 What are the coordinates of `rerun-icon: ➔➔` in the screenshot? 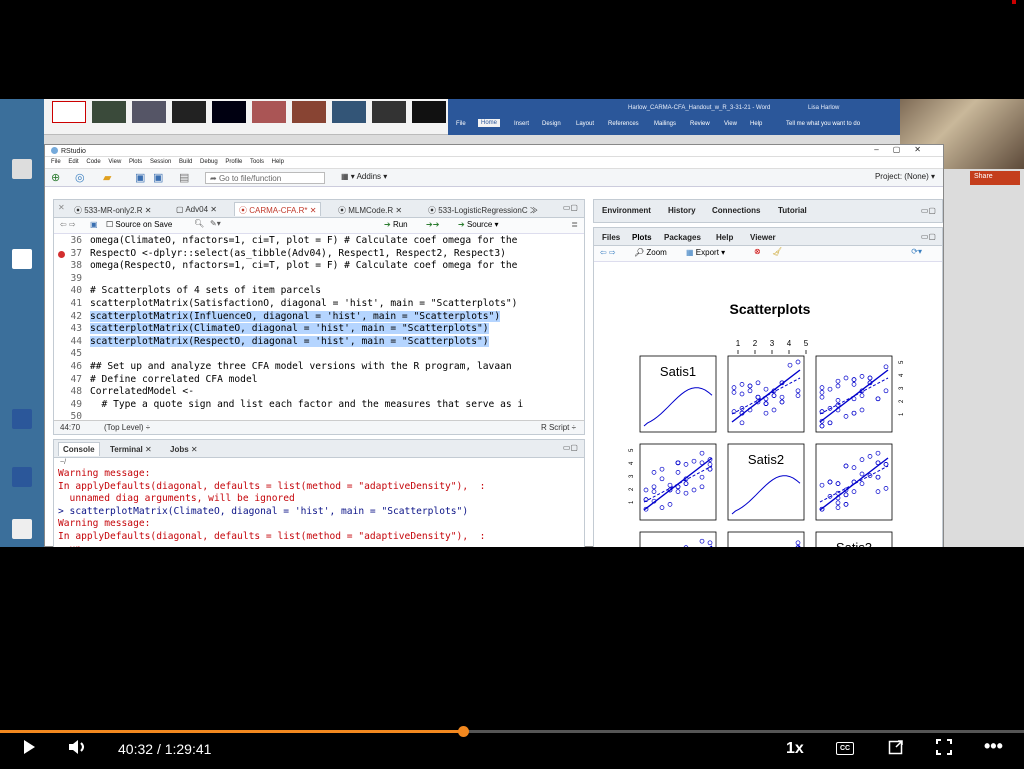 It's located at (432, 224).